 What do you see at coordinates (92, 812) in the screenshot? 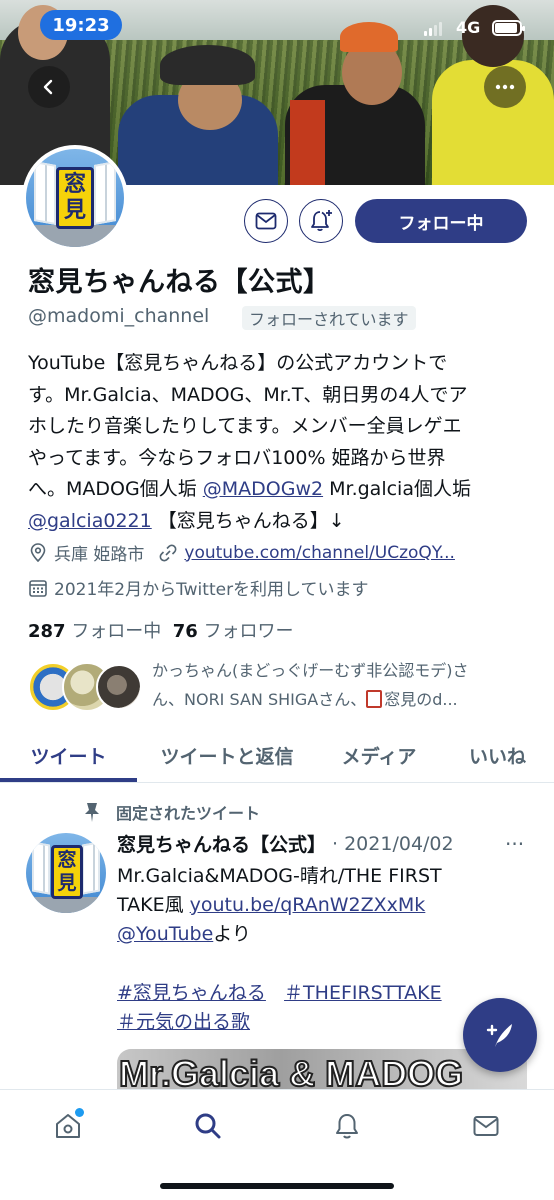
I see `pin-icon` at bounding box center [92, 812].